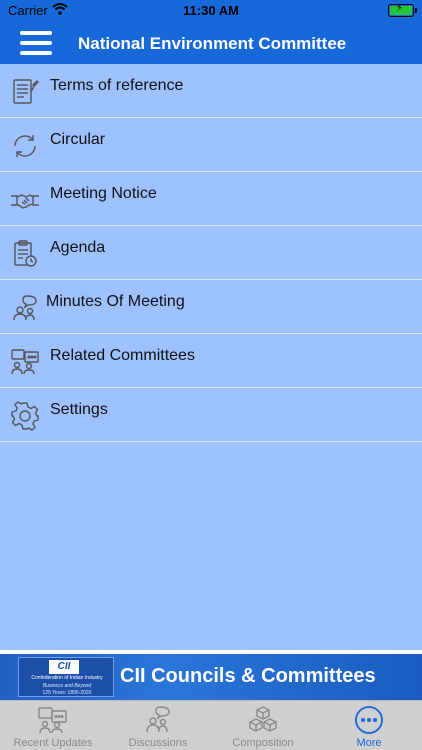  What do you see at coordinates (263, 720) in the screenshot?
I see `boxes-icon` at bounding box center [263, 720].